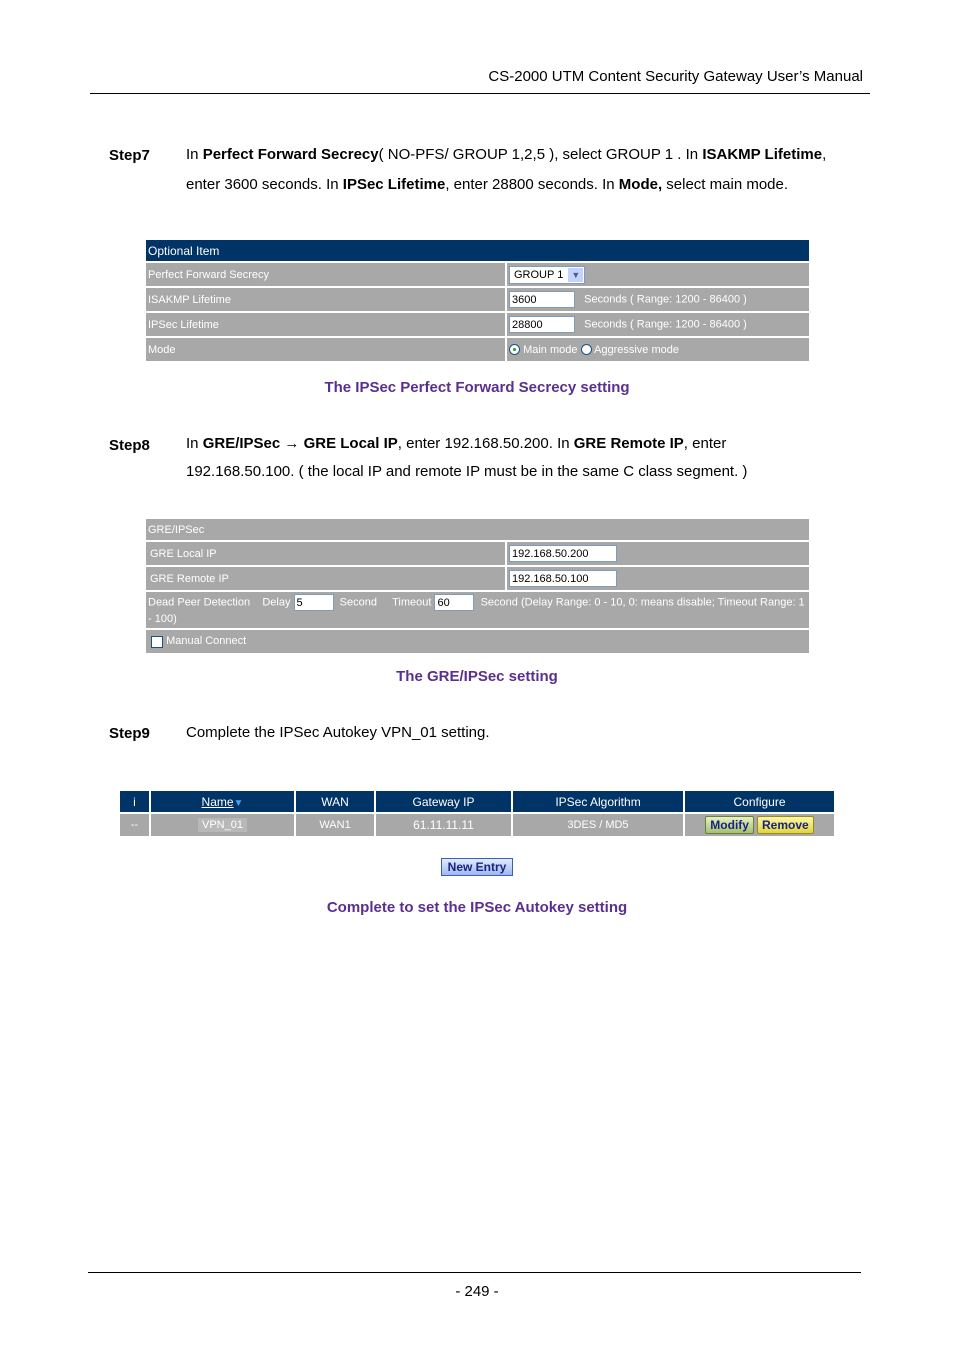 This screenshot has width=954, height=1350. Describe the element at coordinates (134, 801) in the screenshot. I see `col-index: i` at that location.